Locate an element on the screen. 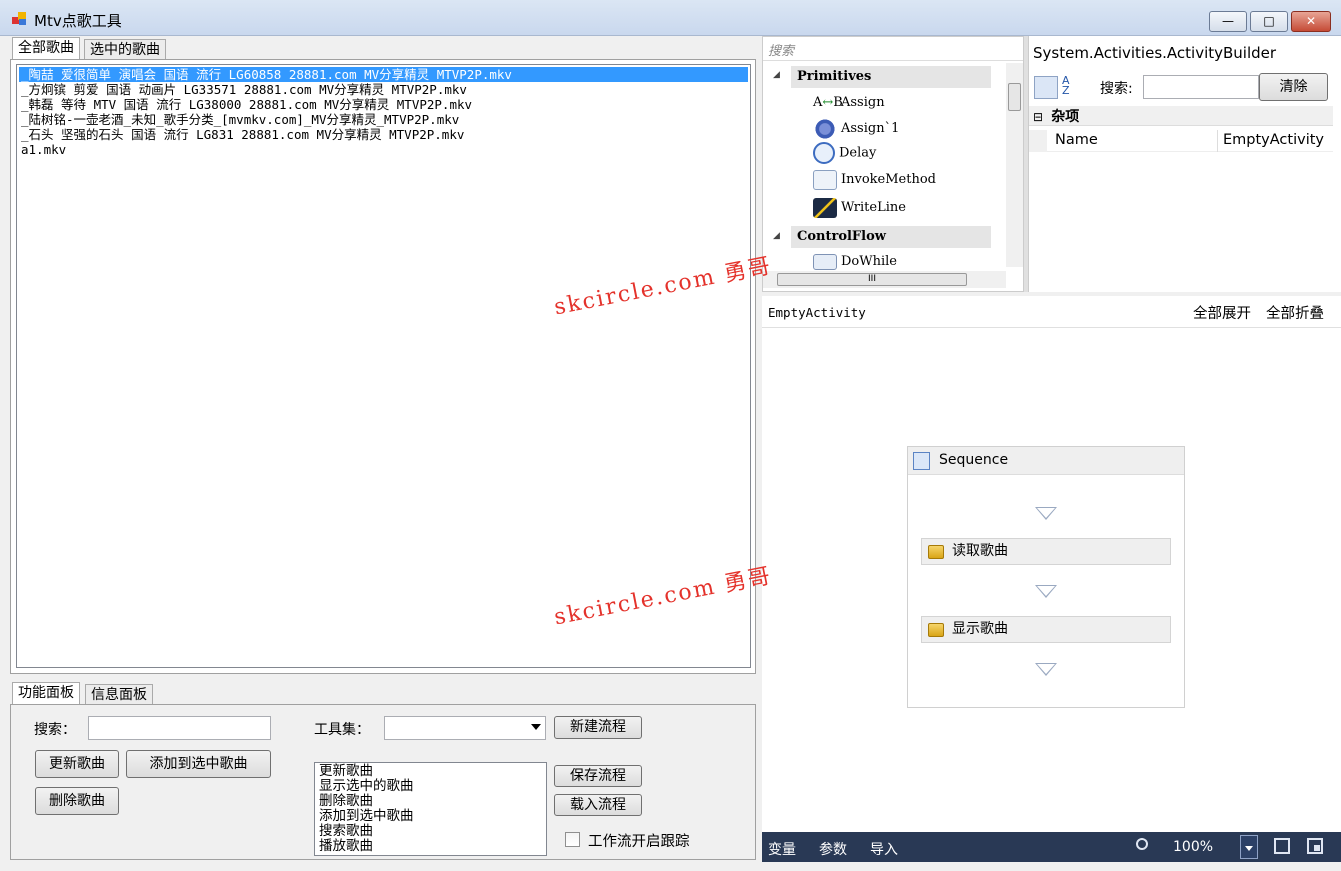 This screenshot has height=871, width=1341. delete-song-button: 删除歌曲 is located at coordinates (77, 801).